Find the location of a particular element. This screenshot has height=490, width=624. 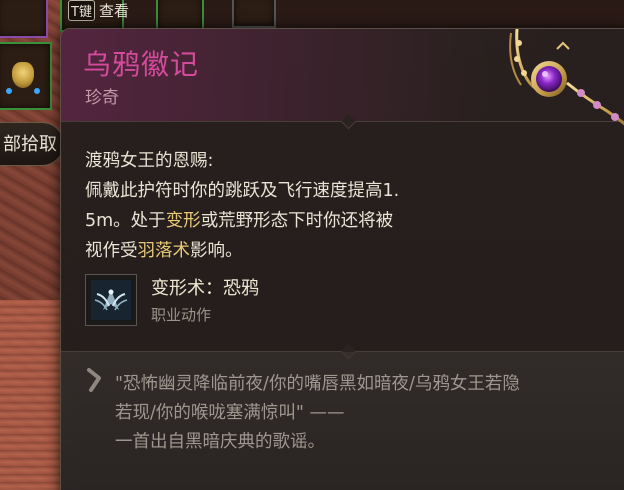

lore-line-1: "恐怖幽灵降临前夜/你的嘴唇黑如暗夜/乌鸦女王若隐 is located at coordinates (317, 384).